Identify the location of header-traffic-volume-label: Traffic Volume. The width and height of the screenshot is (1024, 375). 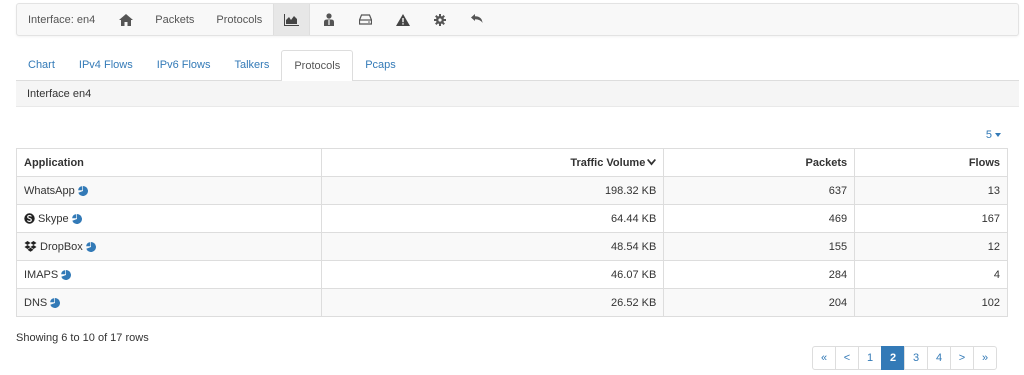
(608, 162).